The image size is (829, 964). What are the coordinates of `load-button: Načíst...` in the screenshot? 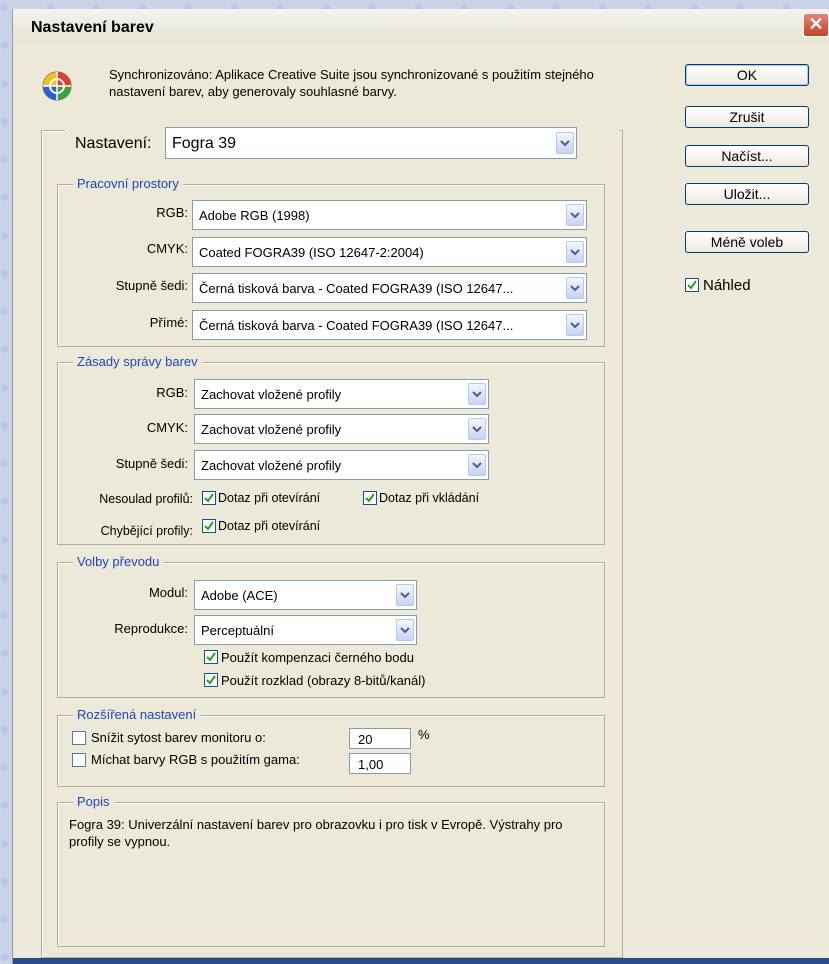 It's located at (747, 156).